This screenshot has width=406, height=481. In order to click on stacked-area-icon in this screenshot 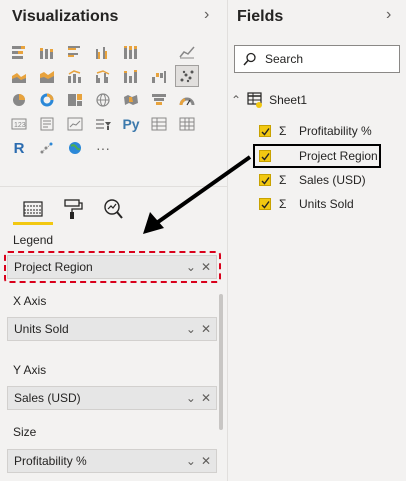, I will do `click(47, 76)`.